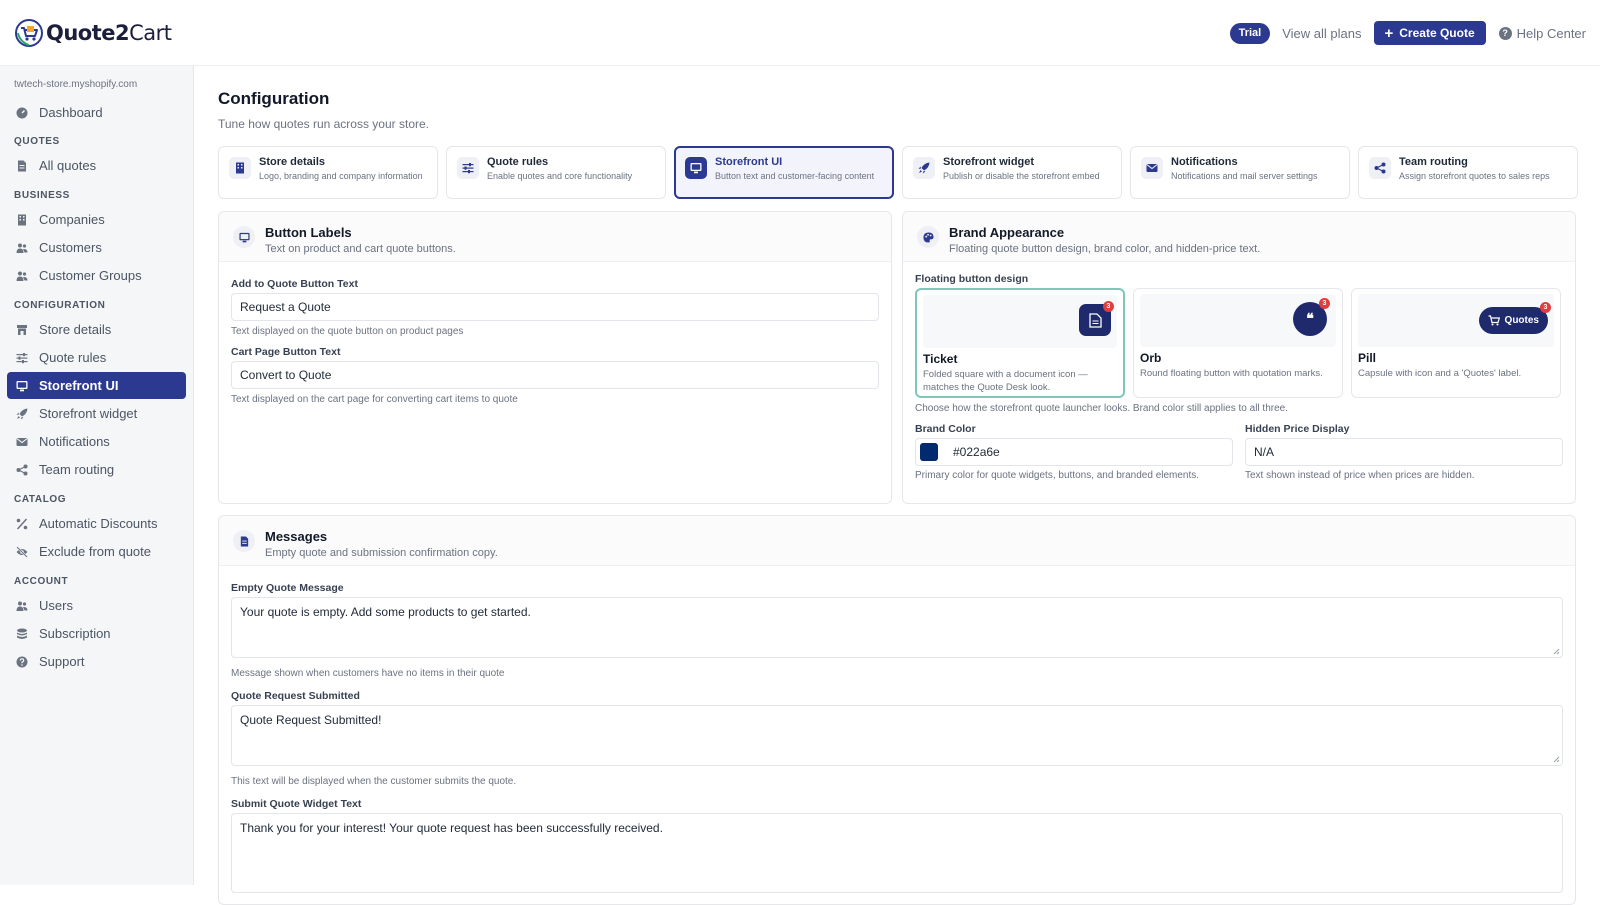 Image resolution: width=1600 pixels, height=905 pixels. What do you see at coordinates (96, 633) in the screenshot?
I see `sidebar-item-subscription: Subscription` at bounding box center [96, 633].